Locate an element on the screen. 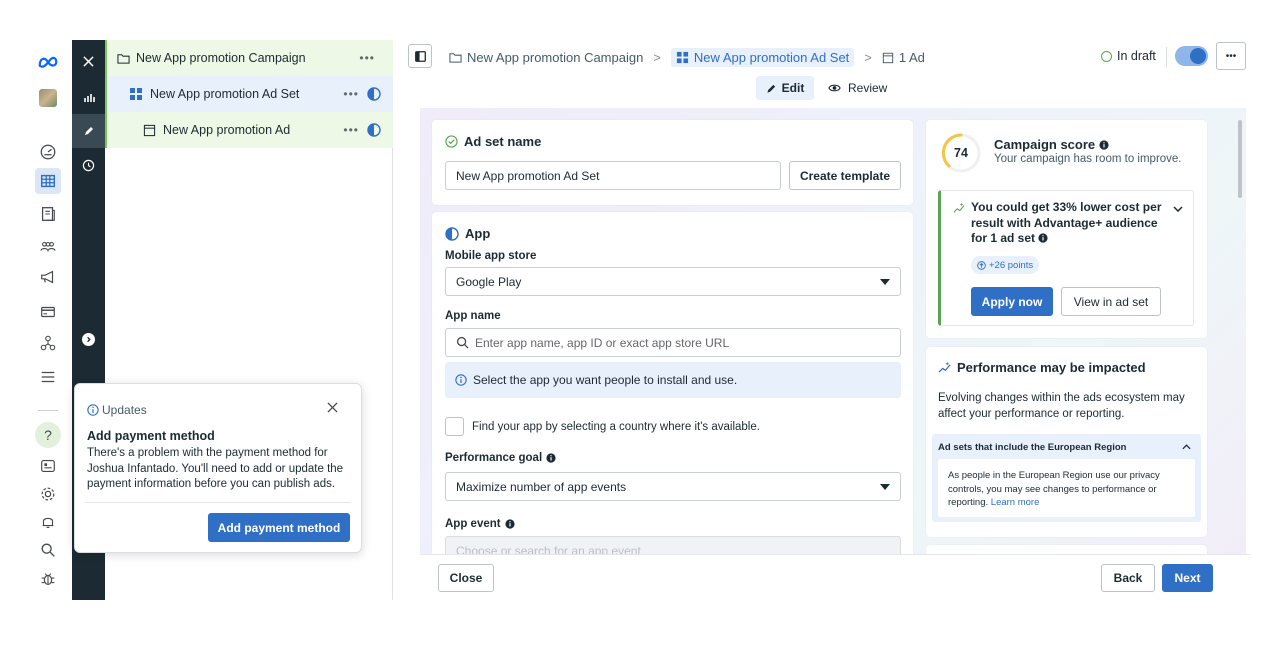  campaigns-table-icon is located at coordinates (48, 181).